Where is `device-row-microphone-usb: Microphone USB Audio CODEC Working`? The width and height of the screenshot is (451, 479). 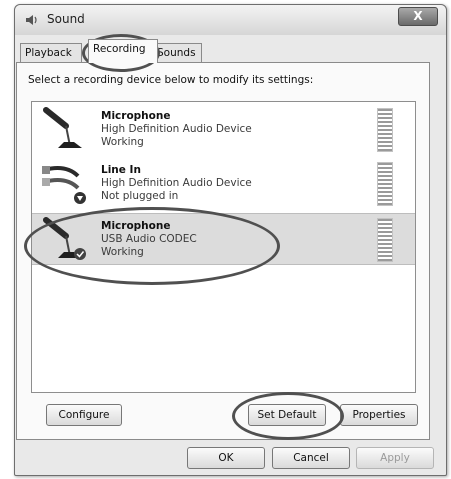 device-row-microphone-usb: Microphone USB Audio CODEC Working is located at coordinates (223, 239).